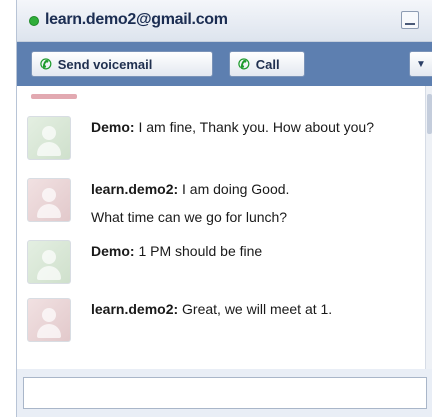 The image size is (432, 417). I want to click on compose-area, so click(224, 393).